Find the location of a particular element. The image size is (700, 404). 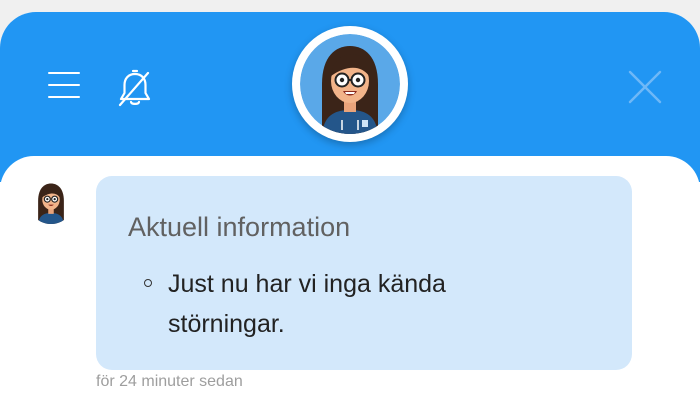

message-title: Aktuell information is located at coordinates (239, 227).